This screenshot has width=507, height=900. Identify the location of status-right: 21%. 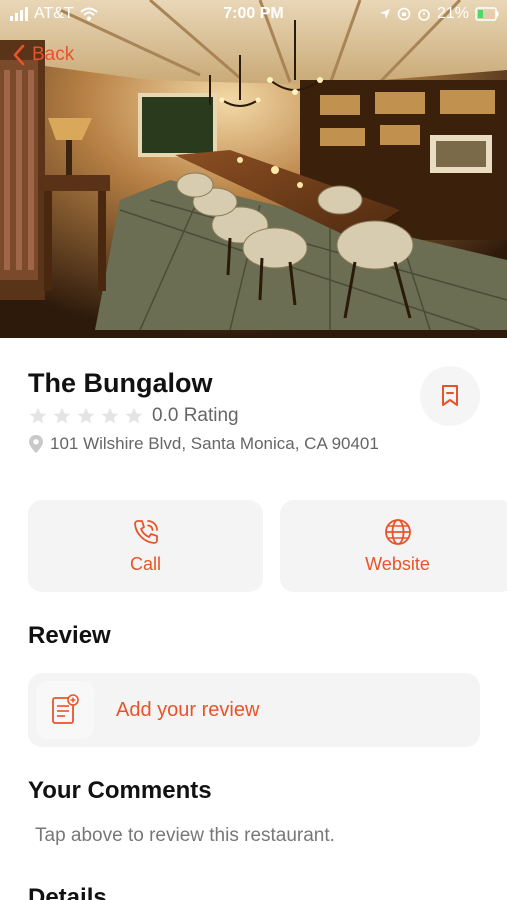
(439, 14).